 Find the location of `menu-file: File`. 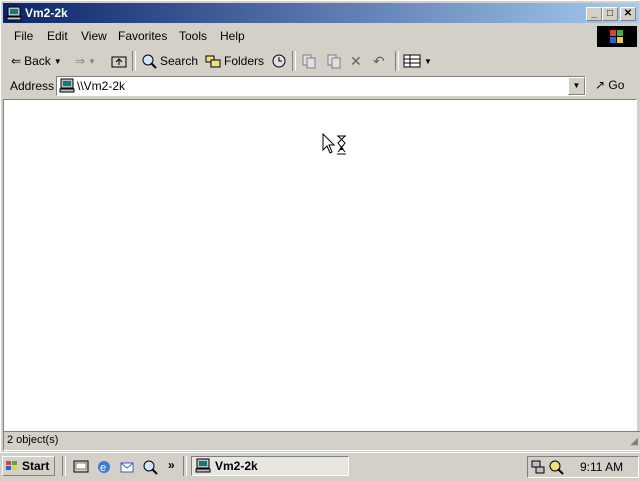

menu-file: File is located at coordinates (23, 36).